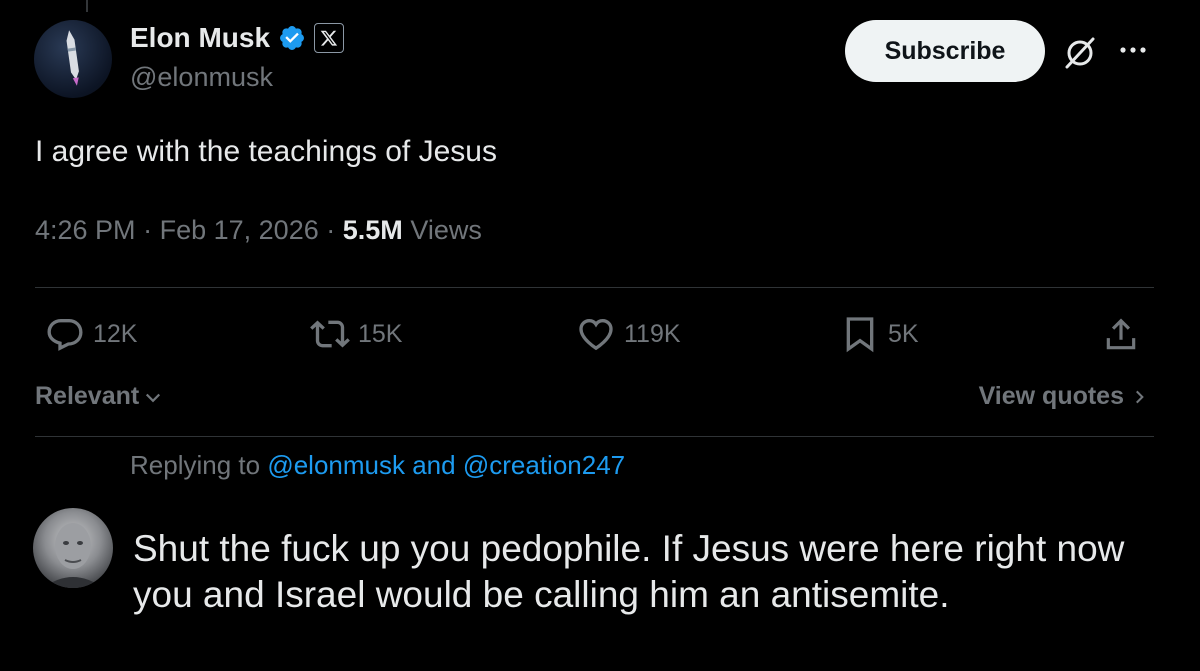  What do you see at coordinates (73, 555) in the screenshot?
I see `reply-avatar-image` at bounding box center [73, 555].